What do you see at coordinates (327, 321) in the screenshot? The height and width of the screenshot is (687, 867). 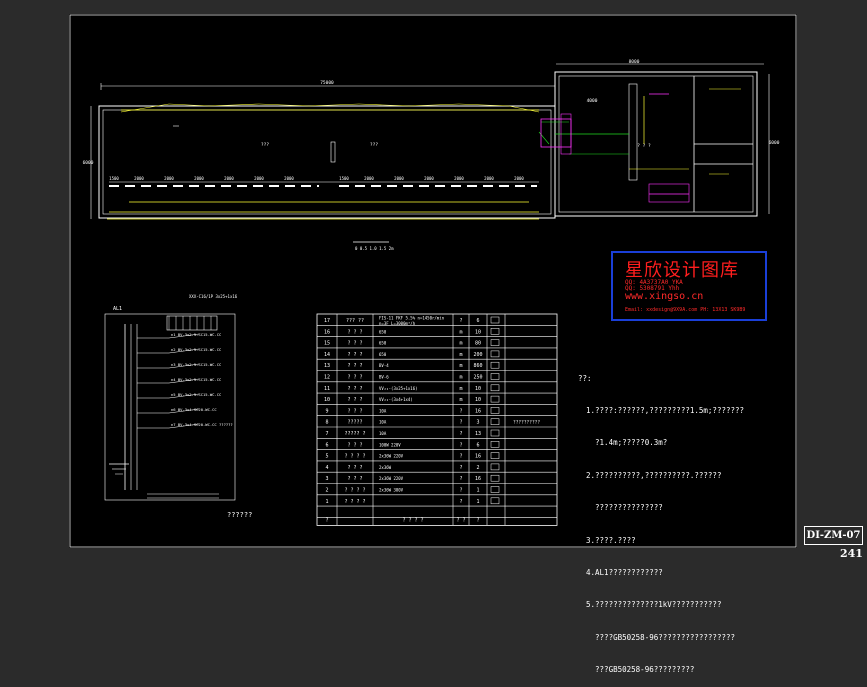 I see `table-cell-no: 17` at bounding box center [327, 321].